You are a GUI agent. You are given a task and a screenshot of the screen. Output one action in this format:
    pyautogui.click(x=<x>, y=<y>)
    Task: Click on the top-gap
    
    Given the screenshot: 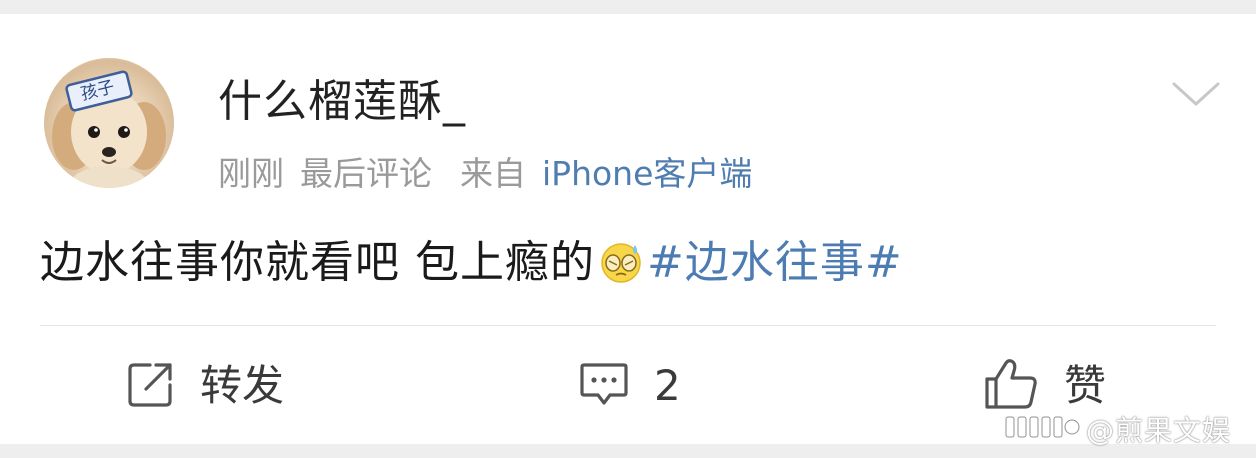 What is the action you would take?
    pyautogui.click(x=628, y=7)
    